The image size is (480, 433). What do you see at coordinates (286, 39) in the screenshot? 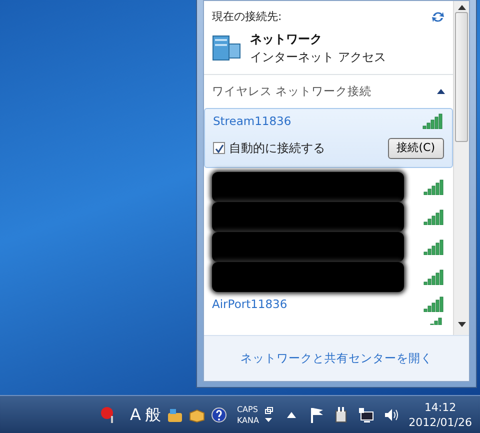
I see `network-name: ネットワーク` at bounding box center [286, 39].